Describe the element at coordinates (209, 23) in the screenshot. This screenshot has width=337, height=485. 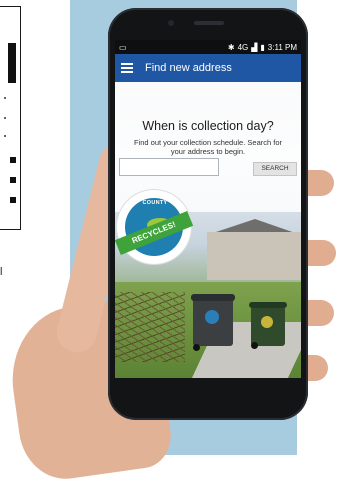
I see `phone-speaker` at that location.